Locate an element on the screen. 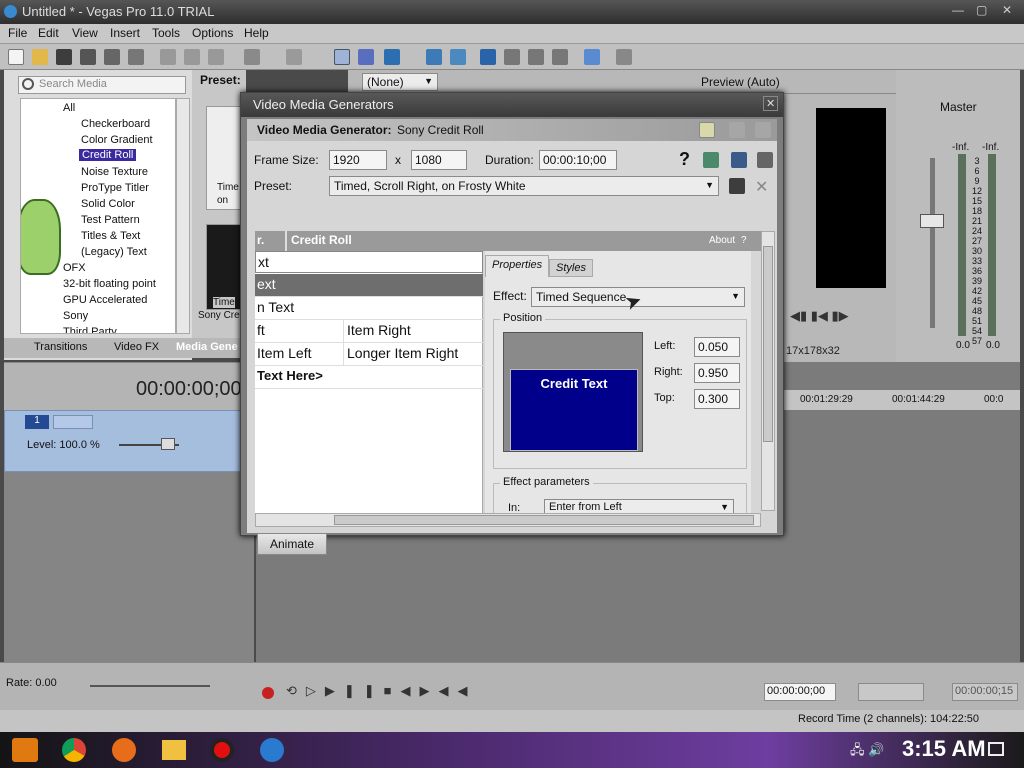 The width and height of the screenshot is (1024, 768). search-input: Search Media is located at coordinates (102, 85).